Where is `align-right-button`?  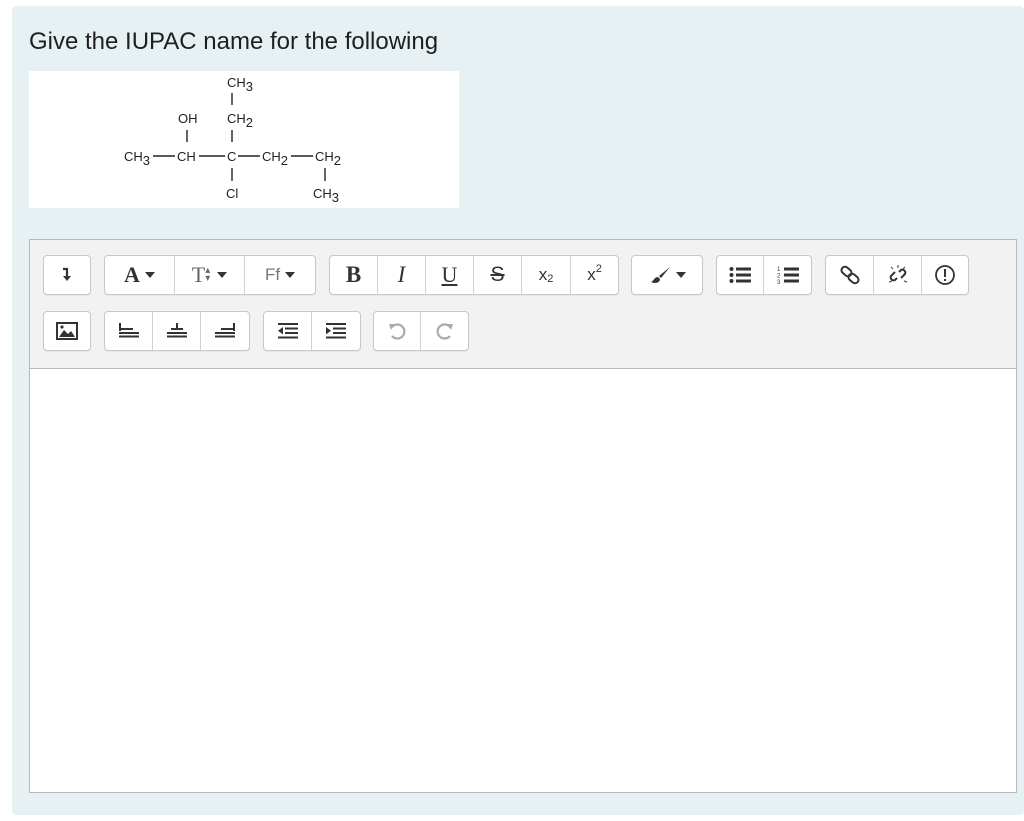
align-right-button is located at coordinates (225, 331).